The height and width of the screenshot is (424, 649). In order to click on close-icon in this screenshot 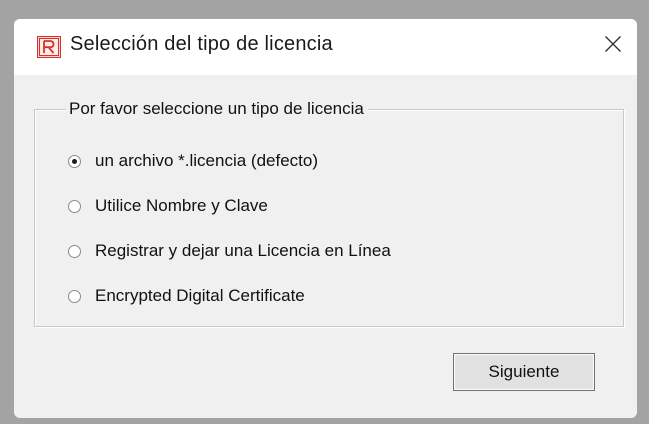, I will do `click(613, 46)`.